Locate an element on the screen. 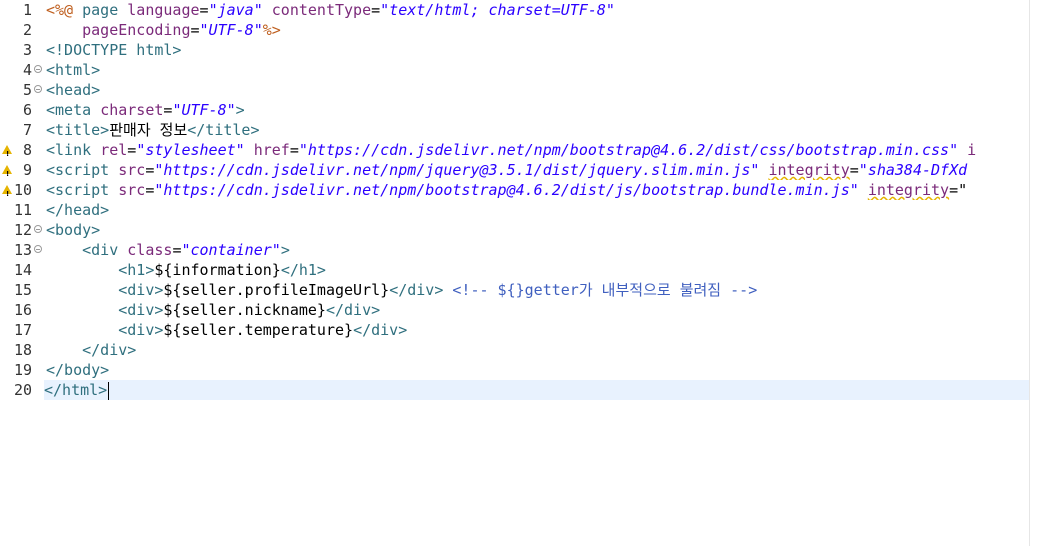  code-token: i is located at coordinates (967, 150).